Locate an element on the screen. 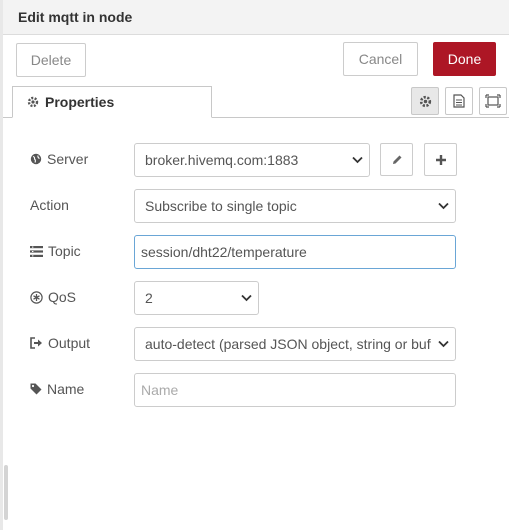 The width and height of the screenshot is (509, 530). pencil-icon is located at coordinates (396, 159).